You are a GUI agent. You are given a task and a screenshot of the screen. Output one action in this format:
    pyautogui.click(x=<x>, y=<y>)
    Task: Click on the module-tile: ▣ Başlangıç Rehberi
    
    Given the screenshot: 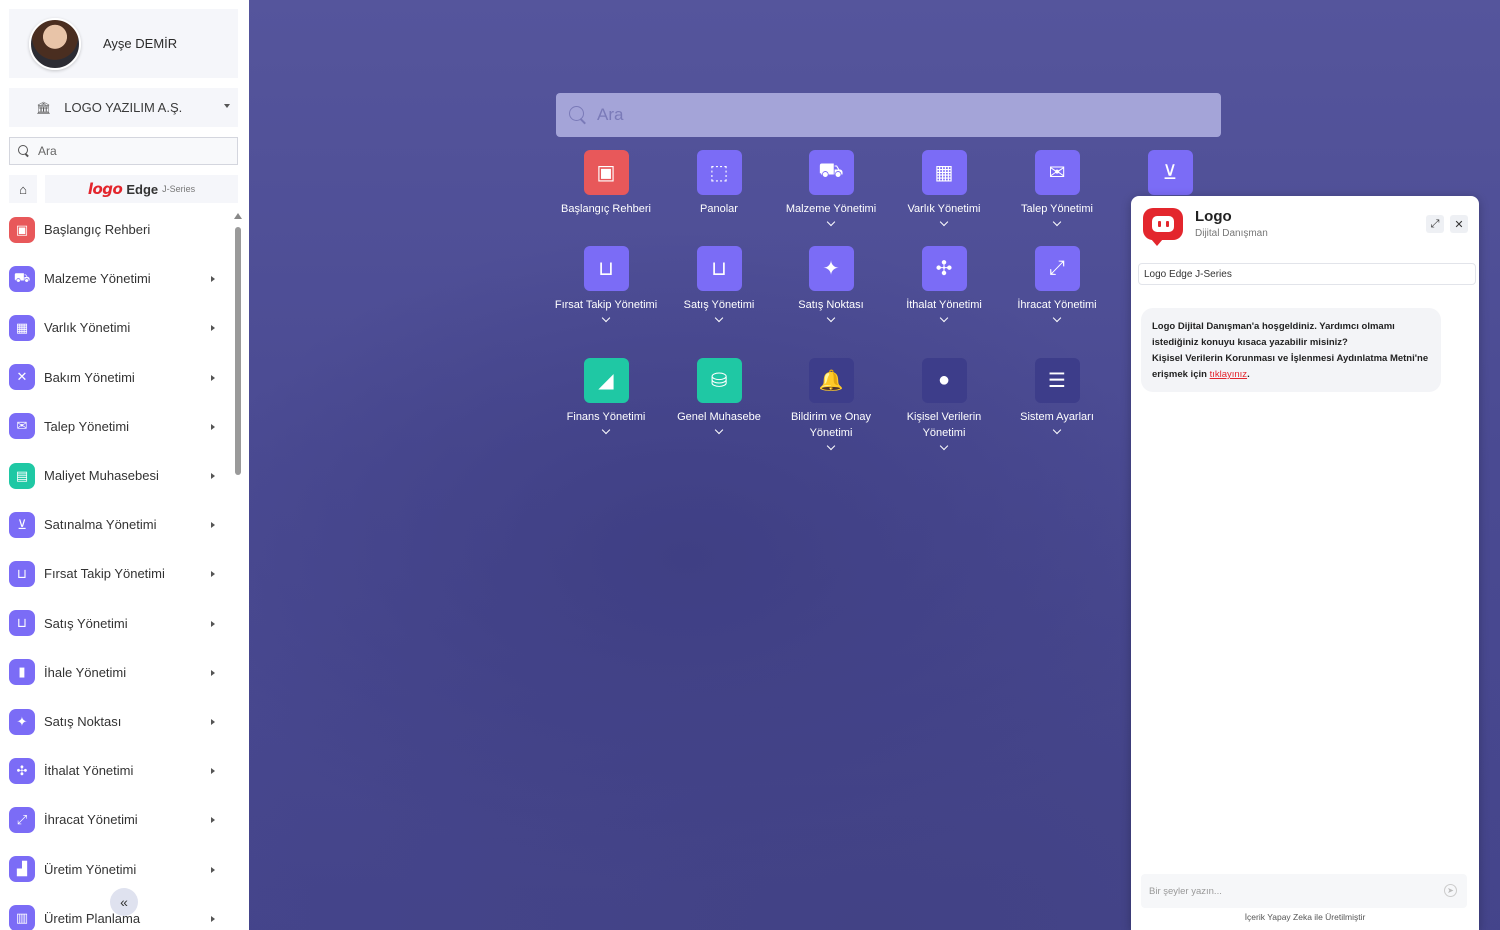 What is the action you would take?
    pyautogui.click(x=606, y=183)
    